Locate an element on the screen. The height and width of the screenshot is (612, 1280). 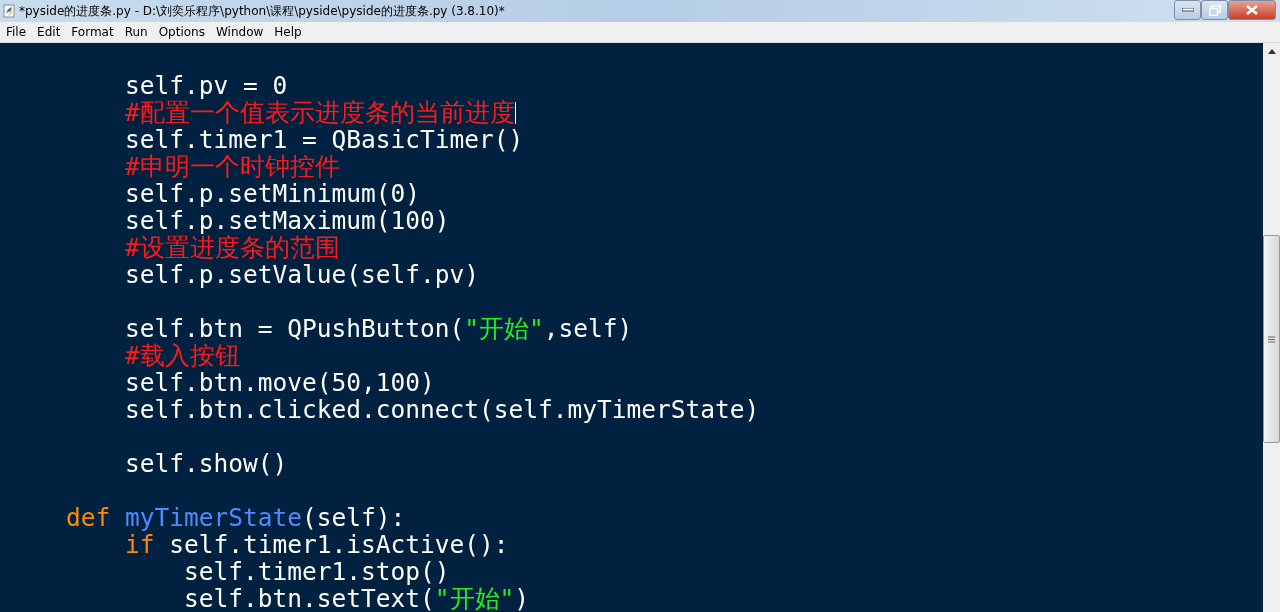
code-keyword: if is located at coordinates (139, 544).